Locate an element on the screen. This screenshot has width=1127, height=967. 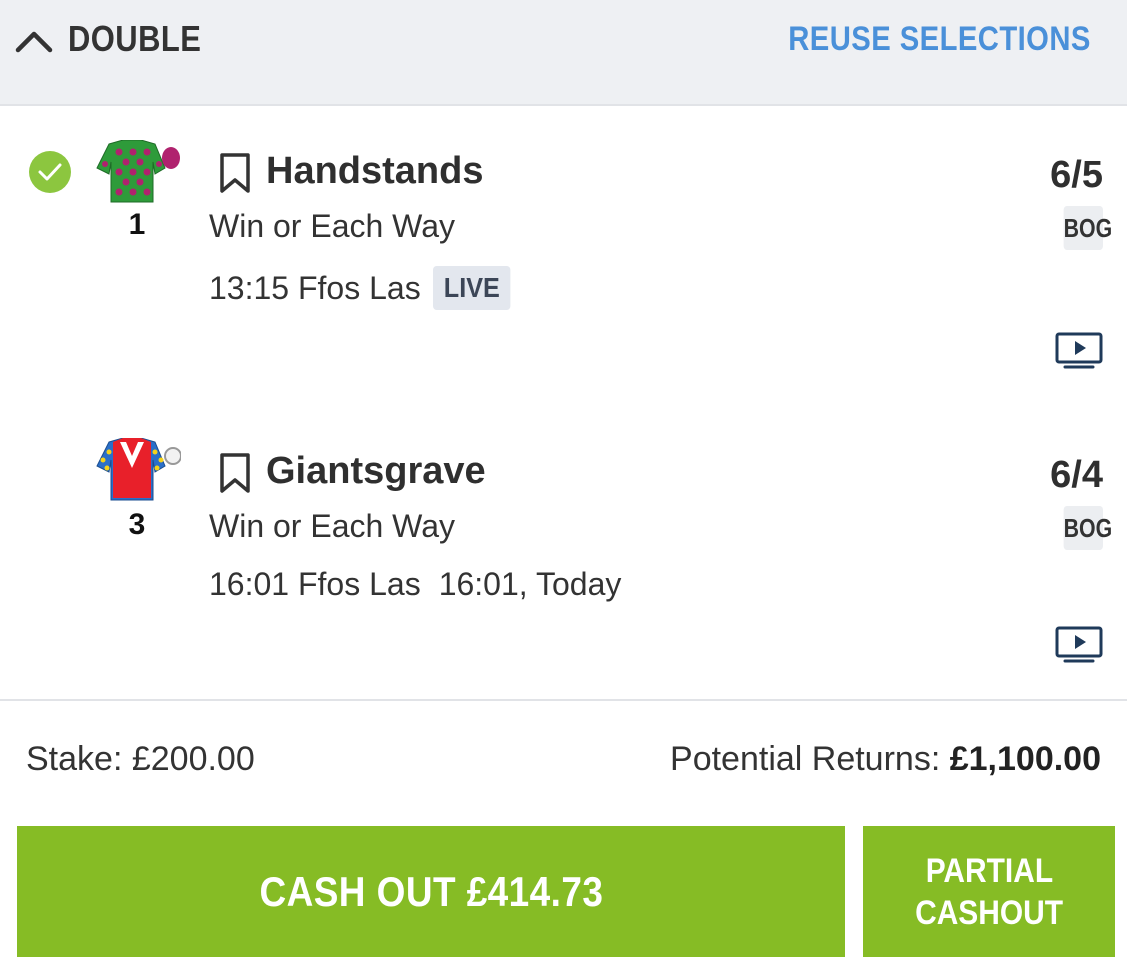
stake-summary: Stake: £200.00 is located at coordinates (140, 759).